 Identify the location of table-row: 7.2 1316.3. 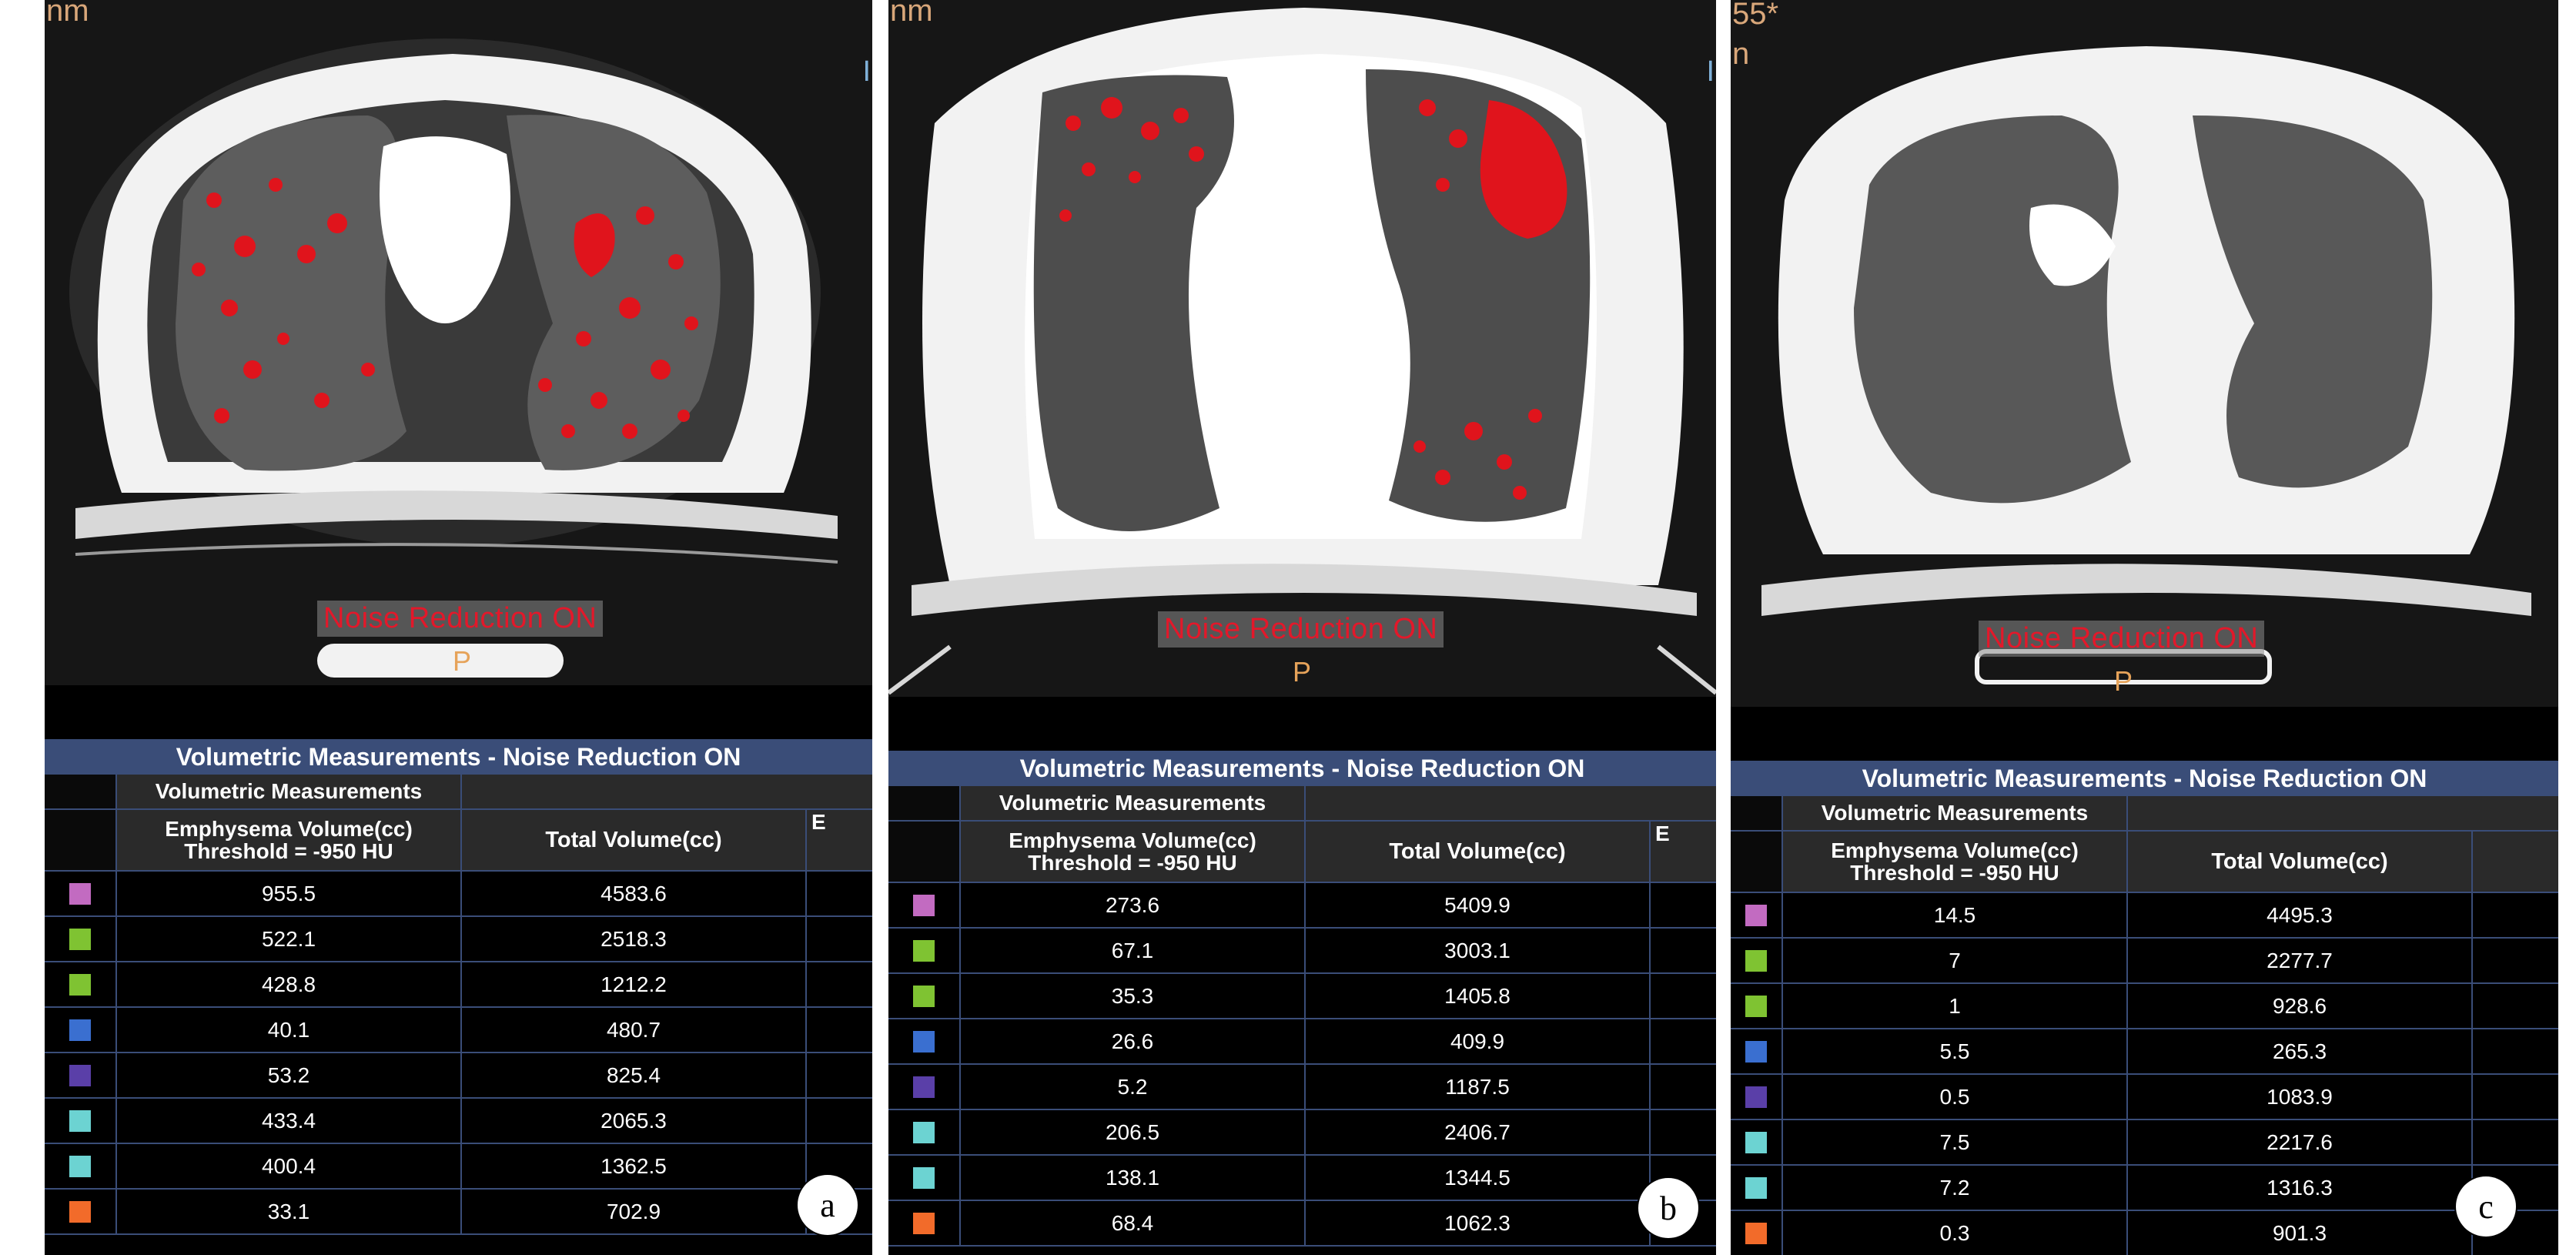
(2144, 1188).